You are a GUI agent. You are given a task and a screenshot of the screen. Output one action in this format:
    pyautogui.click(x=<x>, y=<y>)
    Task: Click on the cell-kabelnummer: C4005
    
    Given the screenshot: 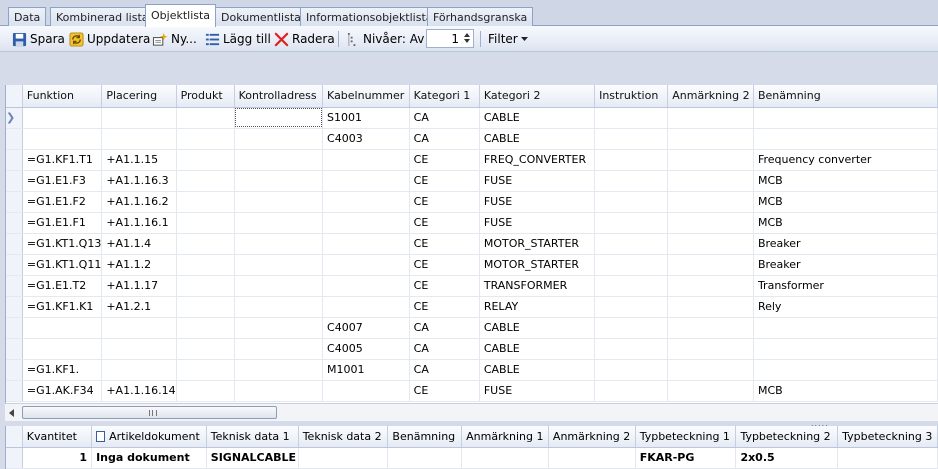 What is the action you would take?
    pyautogui.click(x=366, y=349)
    